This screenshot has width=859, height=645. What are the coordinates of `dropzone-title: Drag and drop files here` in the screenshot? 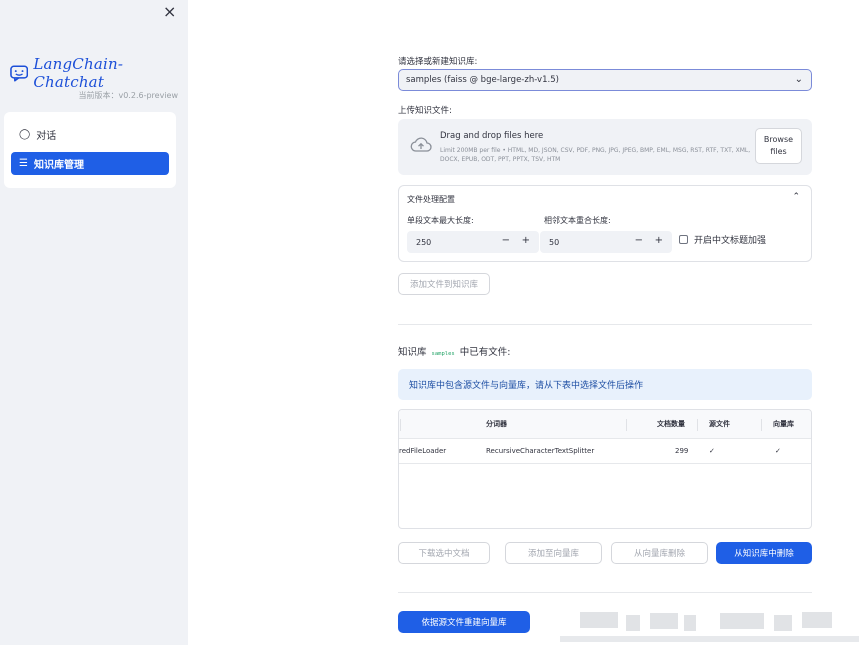 It's located at (492, 136).